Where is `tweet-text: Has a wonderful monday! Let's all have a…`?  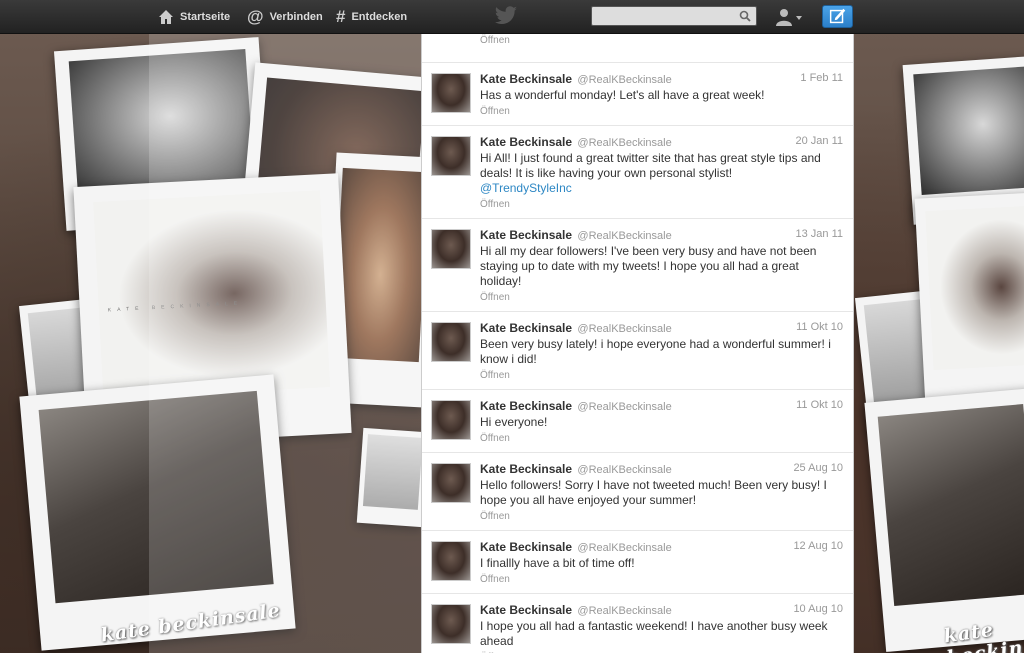 tweet-text: Has a wonderful monday! Let's all have a… is located at coordinates (661, 95).